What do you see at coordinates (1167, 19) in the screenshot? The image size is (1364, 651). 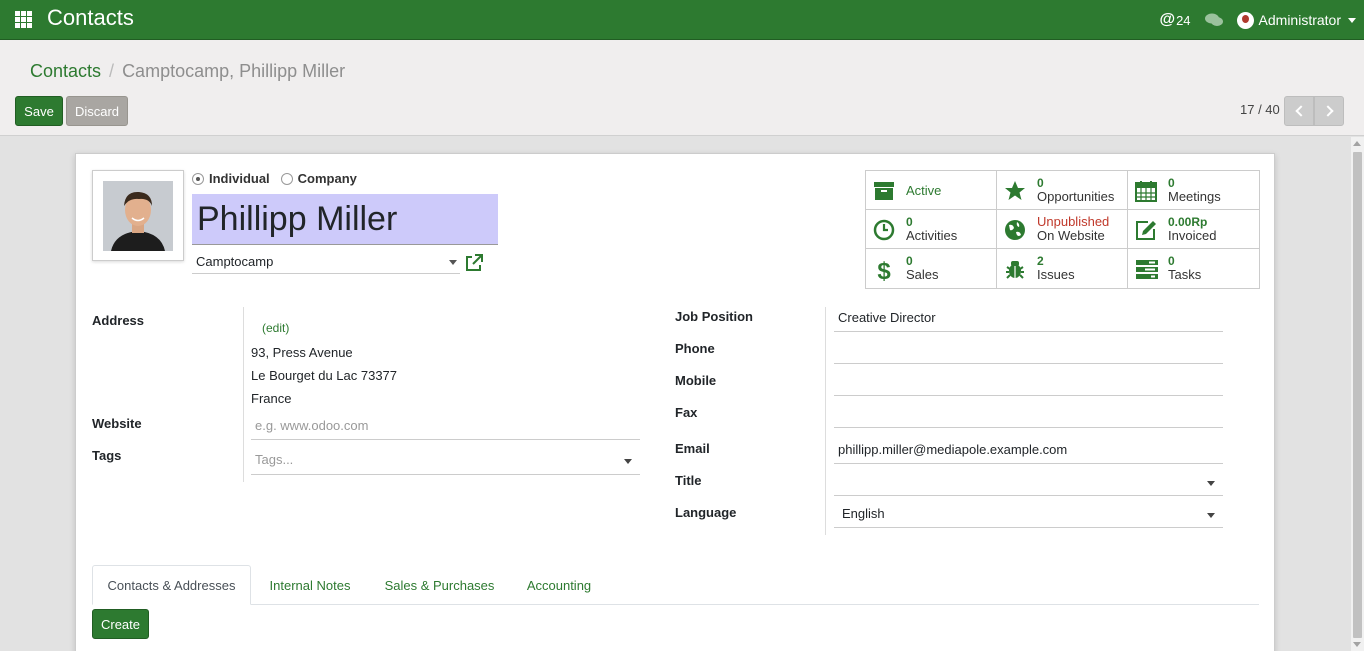 I see `at-icon: @` at bounding box center [1167, 19].